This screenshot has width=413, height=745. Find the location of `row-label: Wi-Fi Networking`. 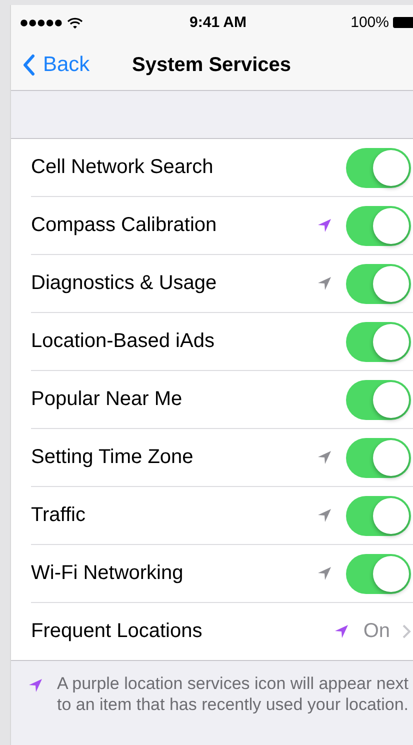

row-label: Wi-Fi Networking is located at coordinates (107, 573).